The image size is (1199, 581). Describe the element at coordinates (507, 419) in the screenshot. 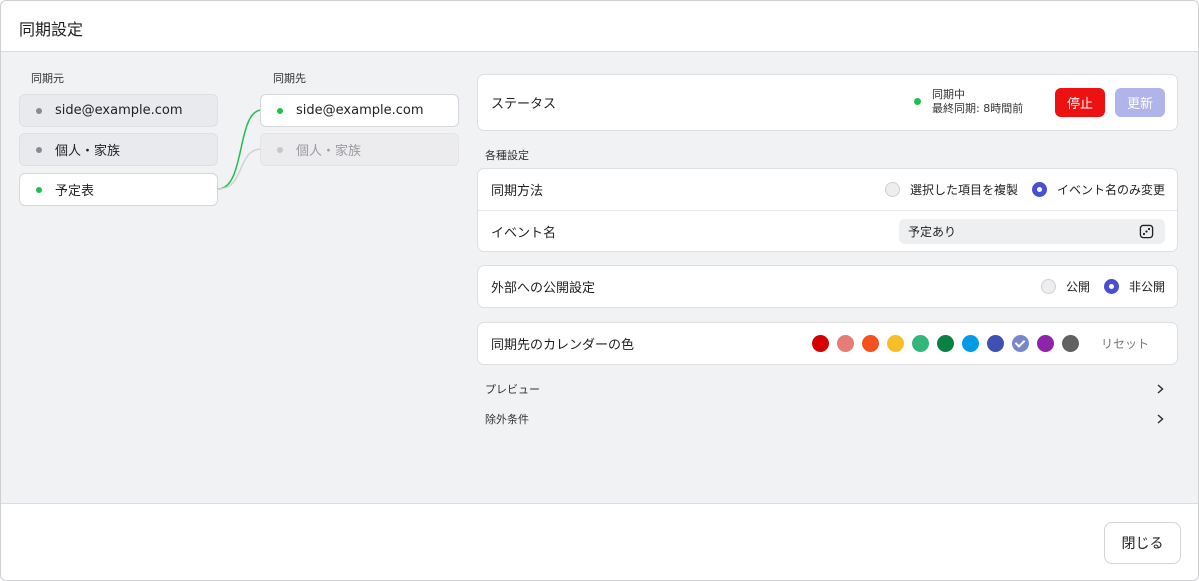

I see `exclusion-label: 除外条件` at that location.